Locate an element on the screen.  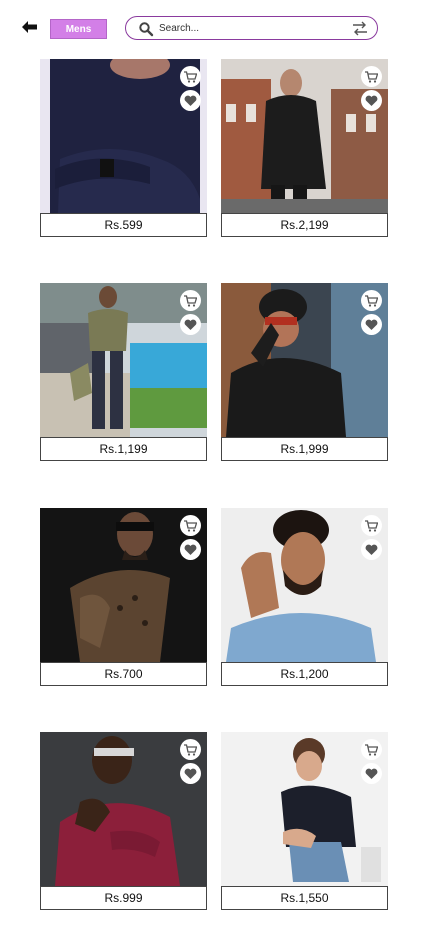
product-price: Rs.1,550 is located at coordinates (304, 898).